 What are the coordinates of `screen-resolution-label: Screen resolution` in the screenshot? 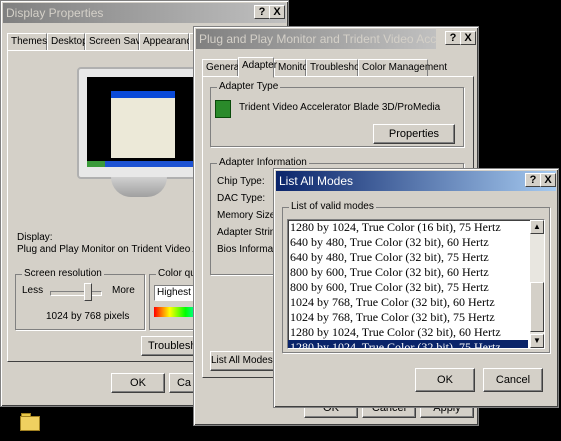 It's located at (63, 273).